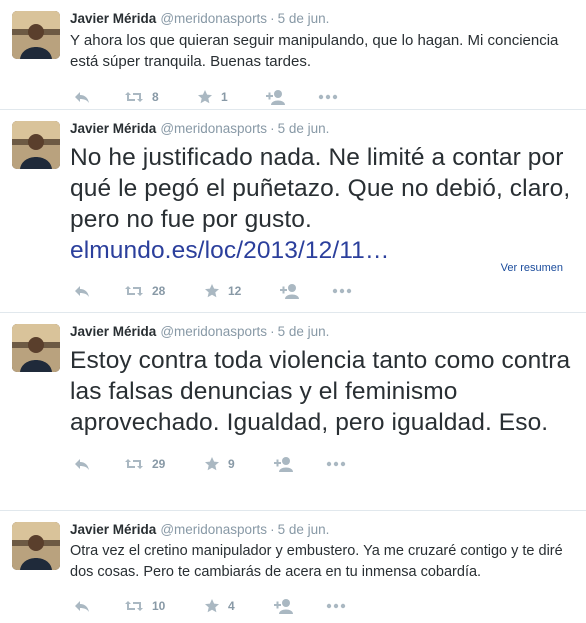 The height and width of the screenshot is (623, 586). What do you see at coordinates (231, 464) in the screenshot?
I see `favorite-count: 9` at bounding box center [231, 464].